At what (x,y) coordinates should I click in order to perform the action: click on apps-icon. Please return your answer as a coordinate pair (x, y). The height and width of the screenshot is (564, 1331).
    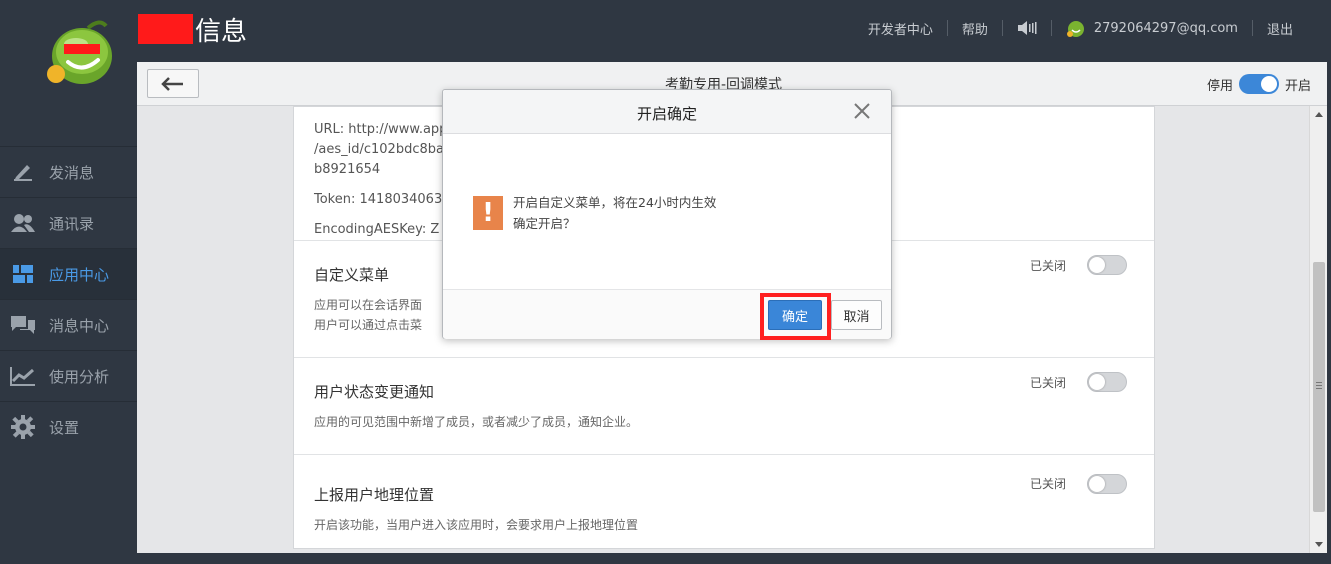
    Looking at the image, I should click on (23, 274).